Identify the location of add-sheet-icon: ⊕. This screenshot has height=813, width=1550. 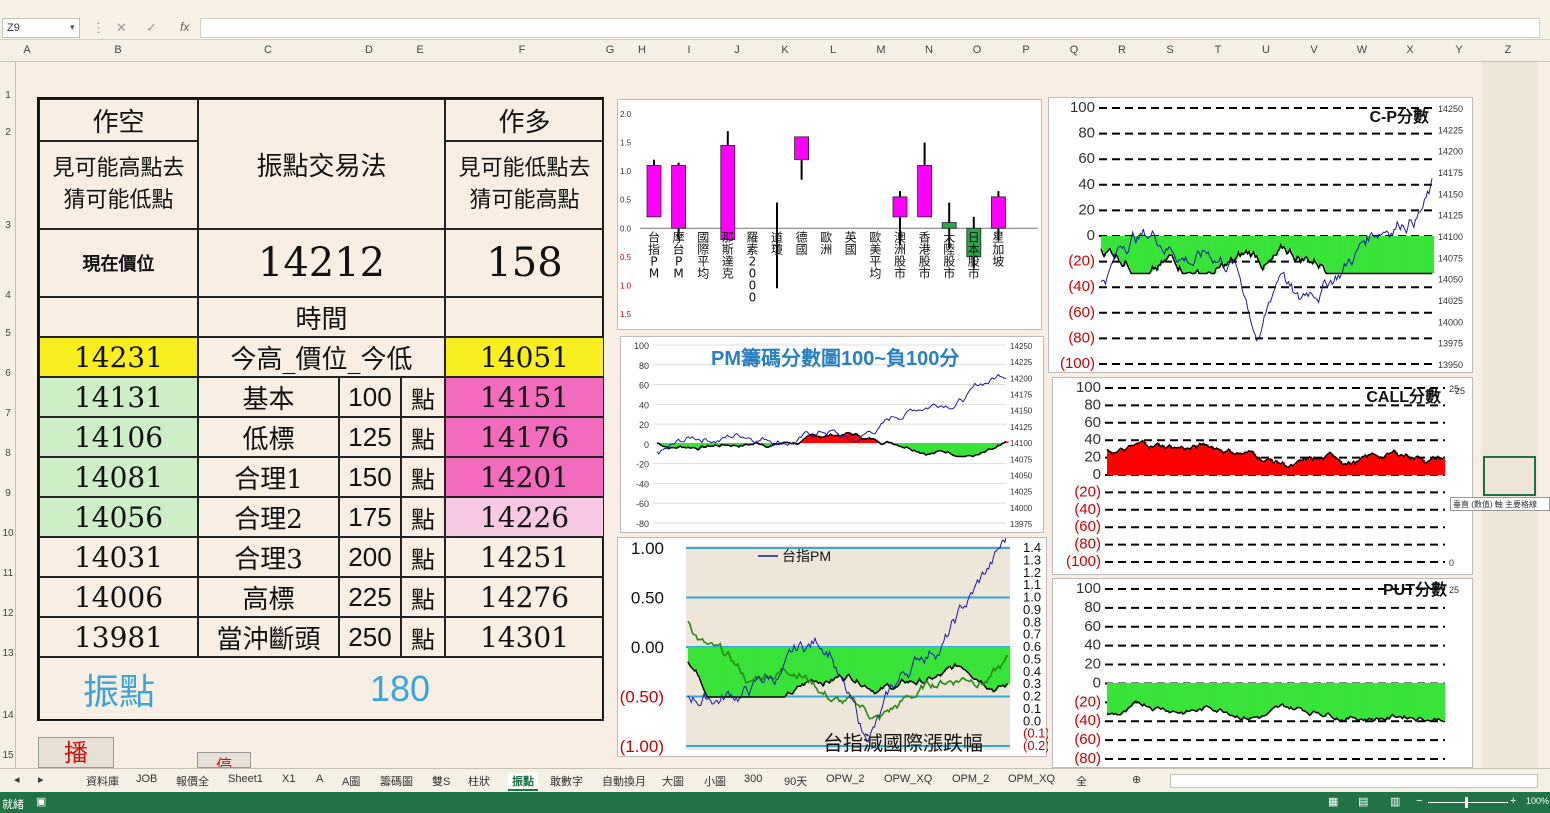
(1136, 779).